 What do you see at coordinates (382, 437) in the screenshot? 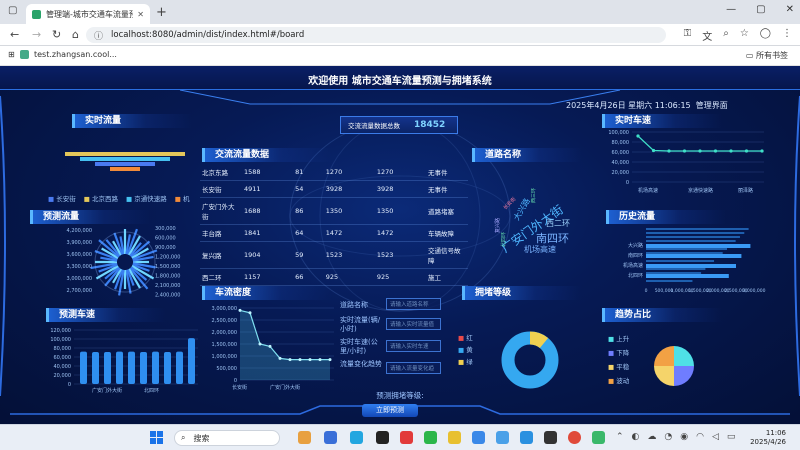
I see `qq-icon` at bounding box center [382, 437].